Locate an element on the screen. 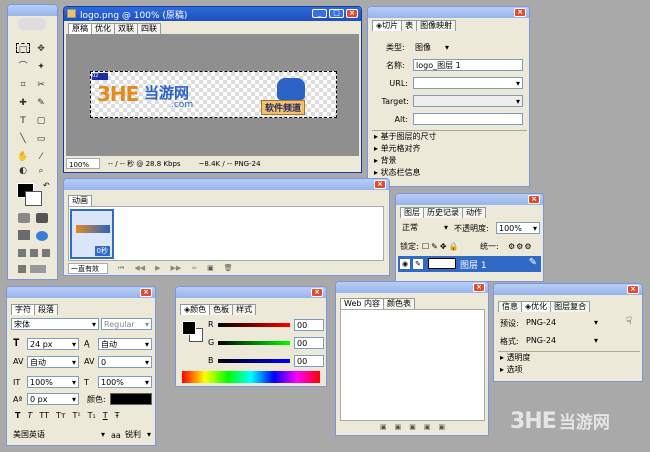  toolbar-icon-1: ▣ is located at coordinates (383, 427).